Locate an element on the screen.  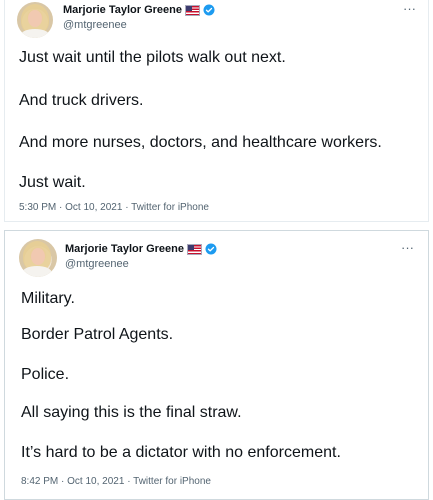
tweet-time: 8:42 PM is located at coordinates (39, 481).